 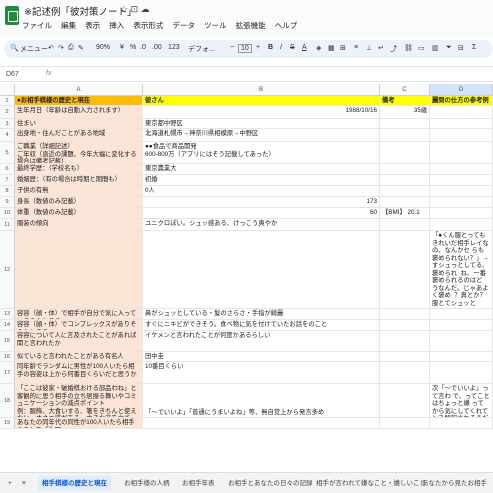 What do you see at coordinates (405, 90) in the screenshot?
I see `column-header-c: C` at bounding box center [405, 90].